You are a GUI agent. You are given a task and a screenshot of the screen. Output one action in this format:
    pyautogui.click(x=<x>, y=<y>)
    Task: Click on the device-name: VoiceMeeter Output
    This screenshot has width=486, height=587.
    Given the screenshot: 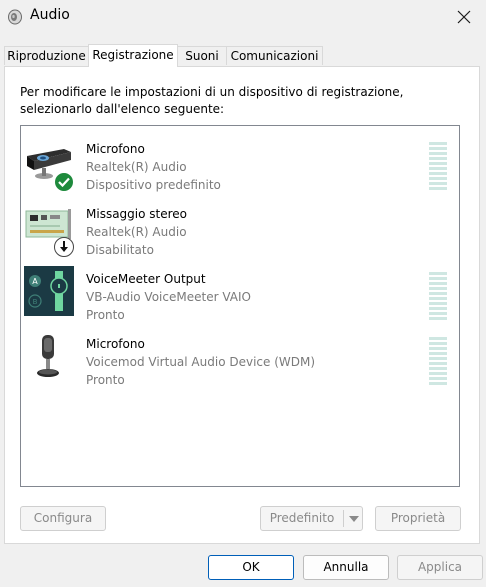 What is the action you would take?
    pyautogui.click(x=146, y=279)
    